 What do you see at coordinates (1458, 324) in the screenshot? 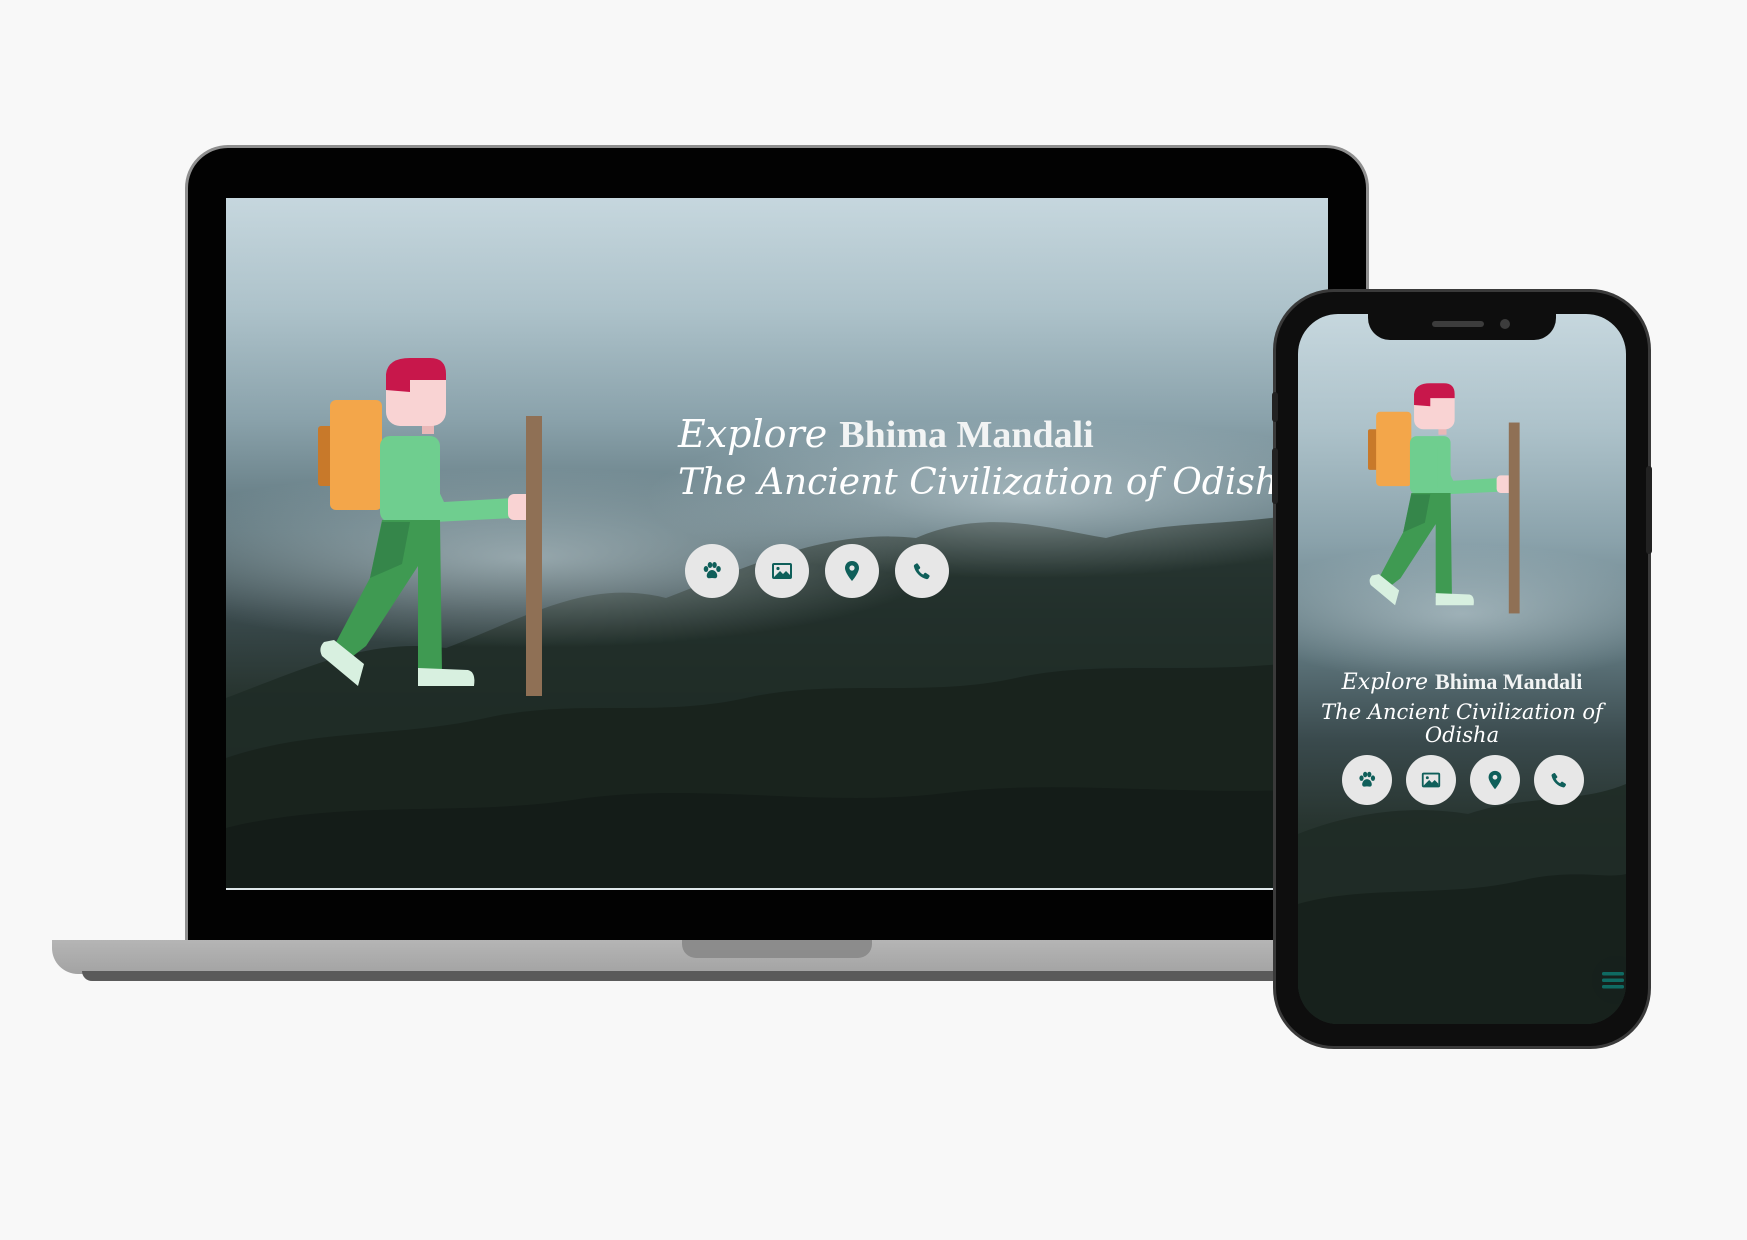
I see `phone-speaker` at bounding box center [1458, 324].